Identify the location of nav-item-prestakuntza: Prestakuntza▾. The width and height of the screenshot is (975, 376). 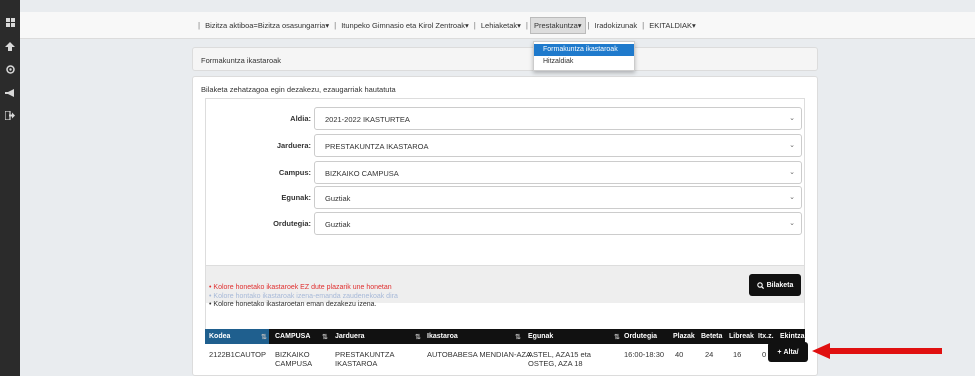
(557, 25).